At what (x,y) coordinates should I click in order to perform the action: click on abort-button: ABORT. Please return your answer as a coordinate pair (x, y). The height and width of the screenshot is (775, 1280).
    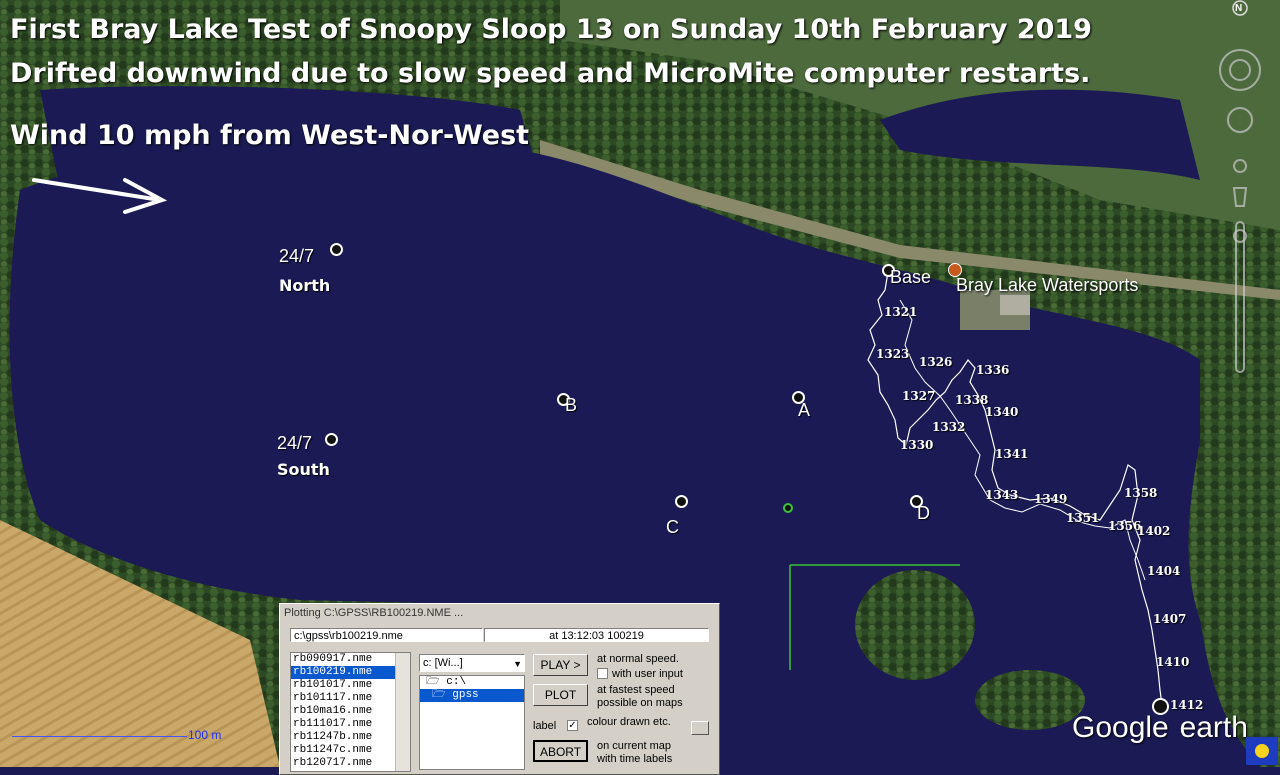
    Looking at the image, I should click on (560, 751).